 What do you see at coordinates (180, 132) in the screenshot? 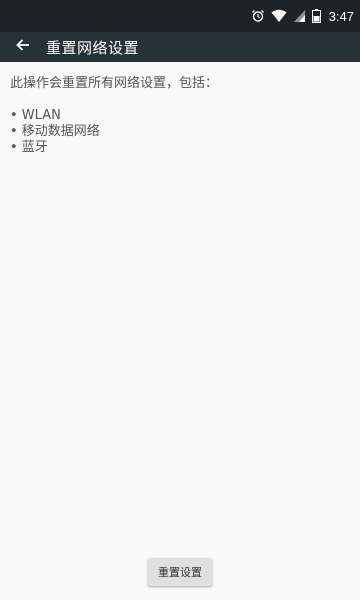
I see `reset-items-list: • WLAN • 移动数据网络 • 蓝牙` at bounding box center [180, 132].